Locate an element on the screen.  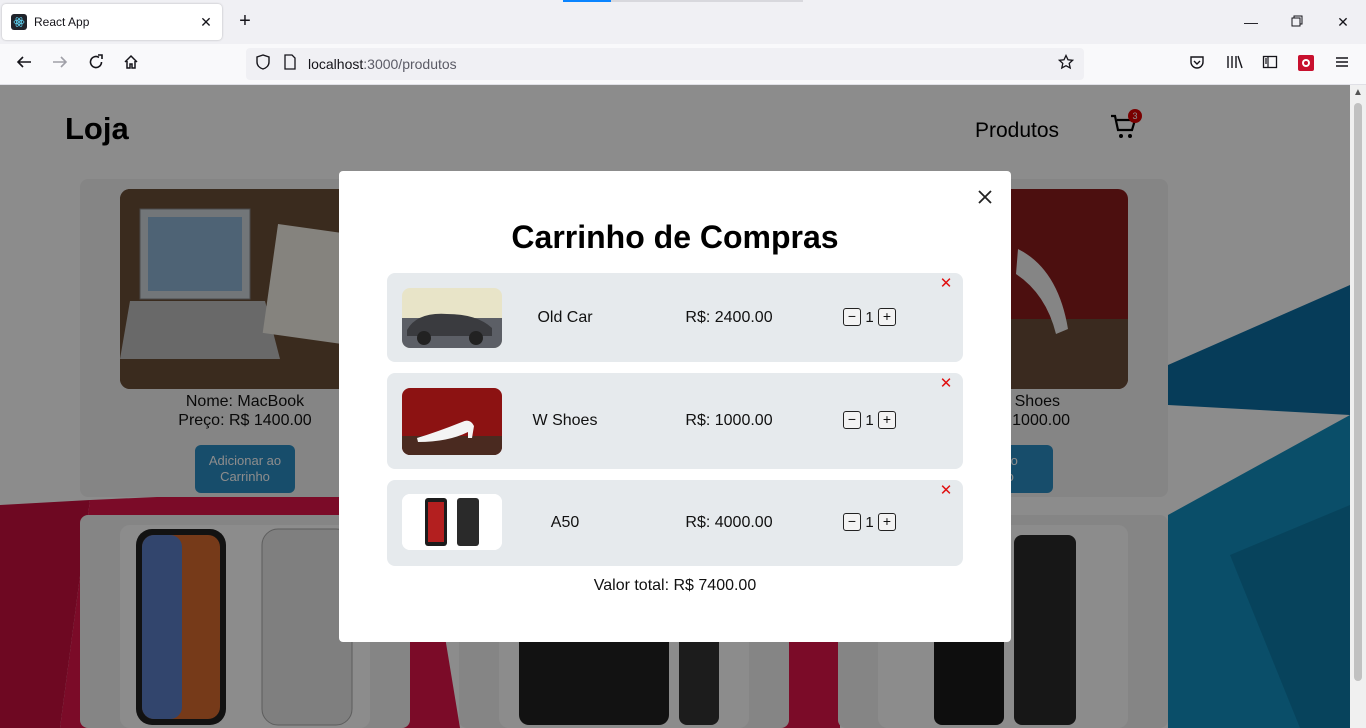
library-icon is located at coordinates (1235, 64).